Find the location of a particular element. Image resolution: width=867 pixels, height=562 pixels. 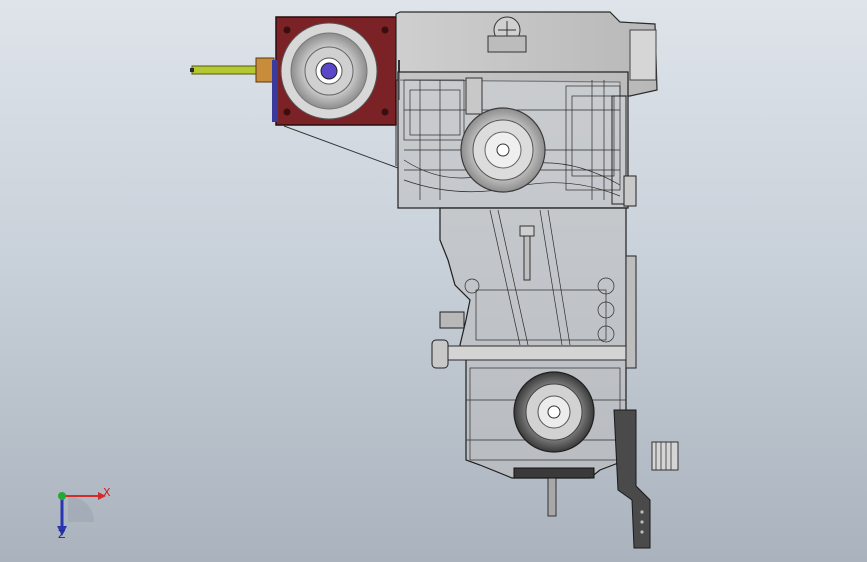

center-pulley is located at coordinates (503, 150).